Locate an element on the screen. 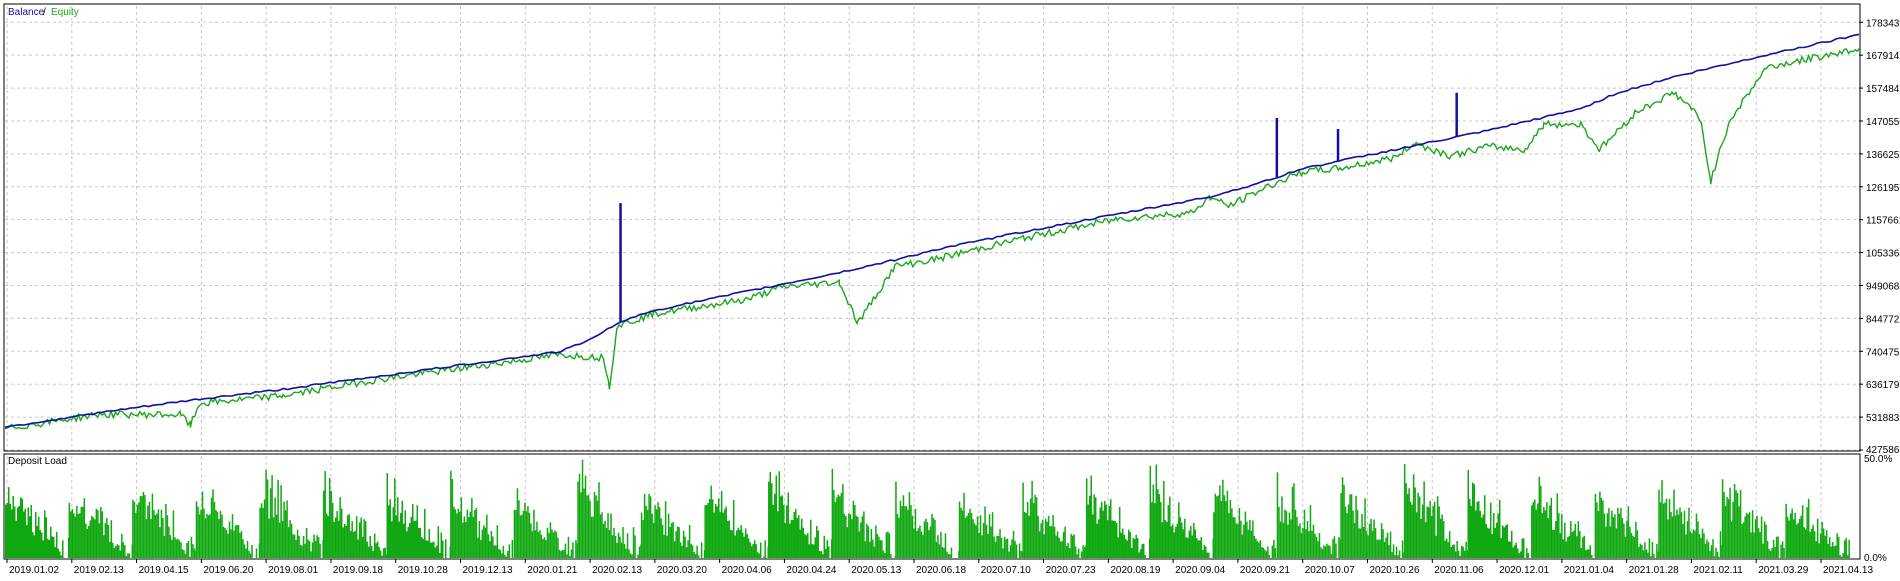  x-tick-label: 2020.04.24 is located at coordinates (811, 570).